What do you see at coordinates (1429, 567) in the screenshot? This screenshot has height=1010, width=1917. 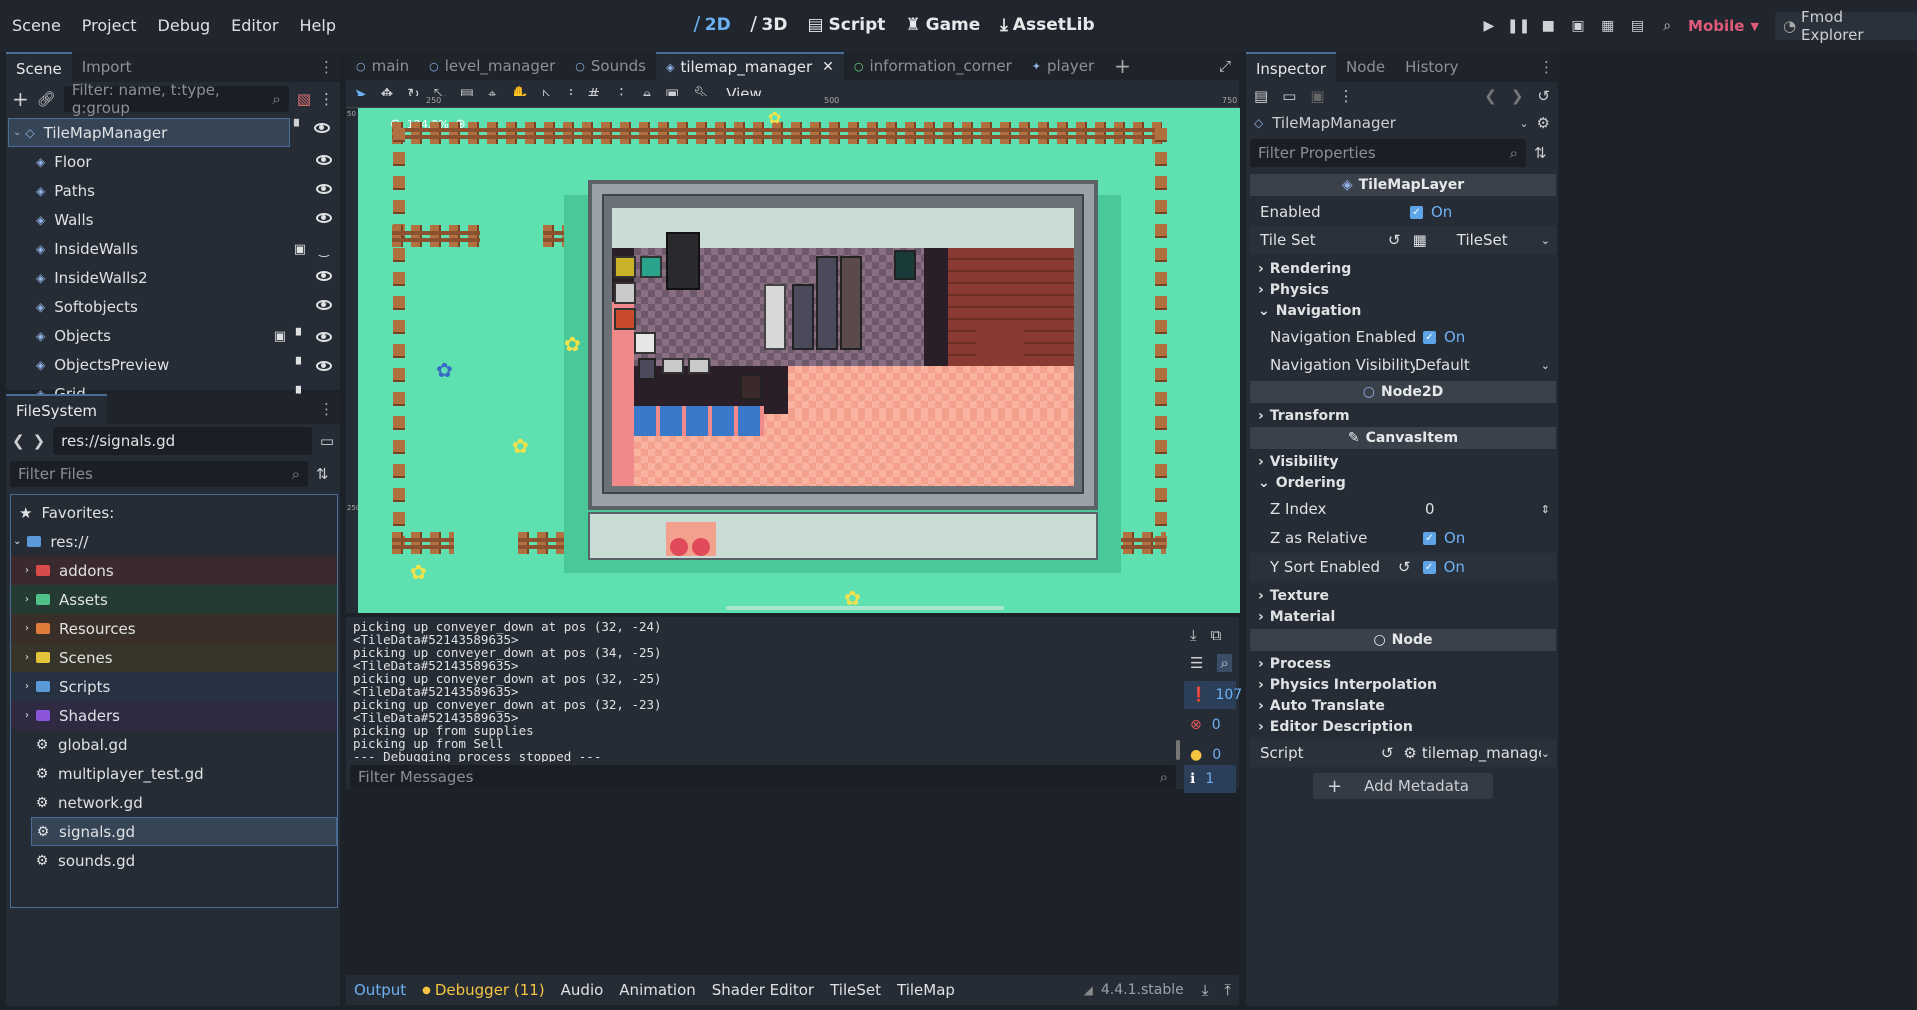 I see `checkbox-icon: ✓` at bounding box center [1429, 567].